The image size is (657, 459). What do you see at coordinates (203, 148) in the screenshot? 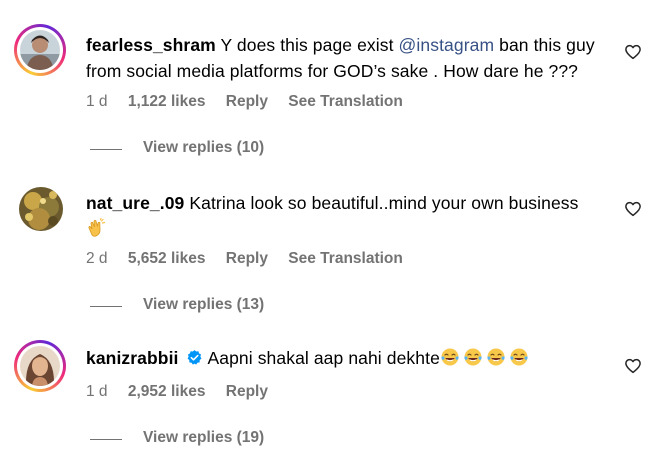
I see `view-replies-label: View replies (10)` at bounding box center [203, 148].